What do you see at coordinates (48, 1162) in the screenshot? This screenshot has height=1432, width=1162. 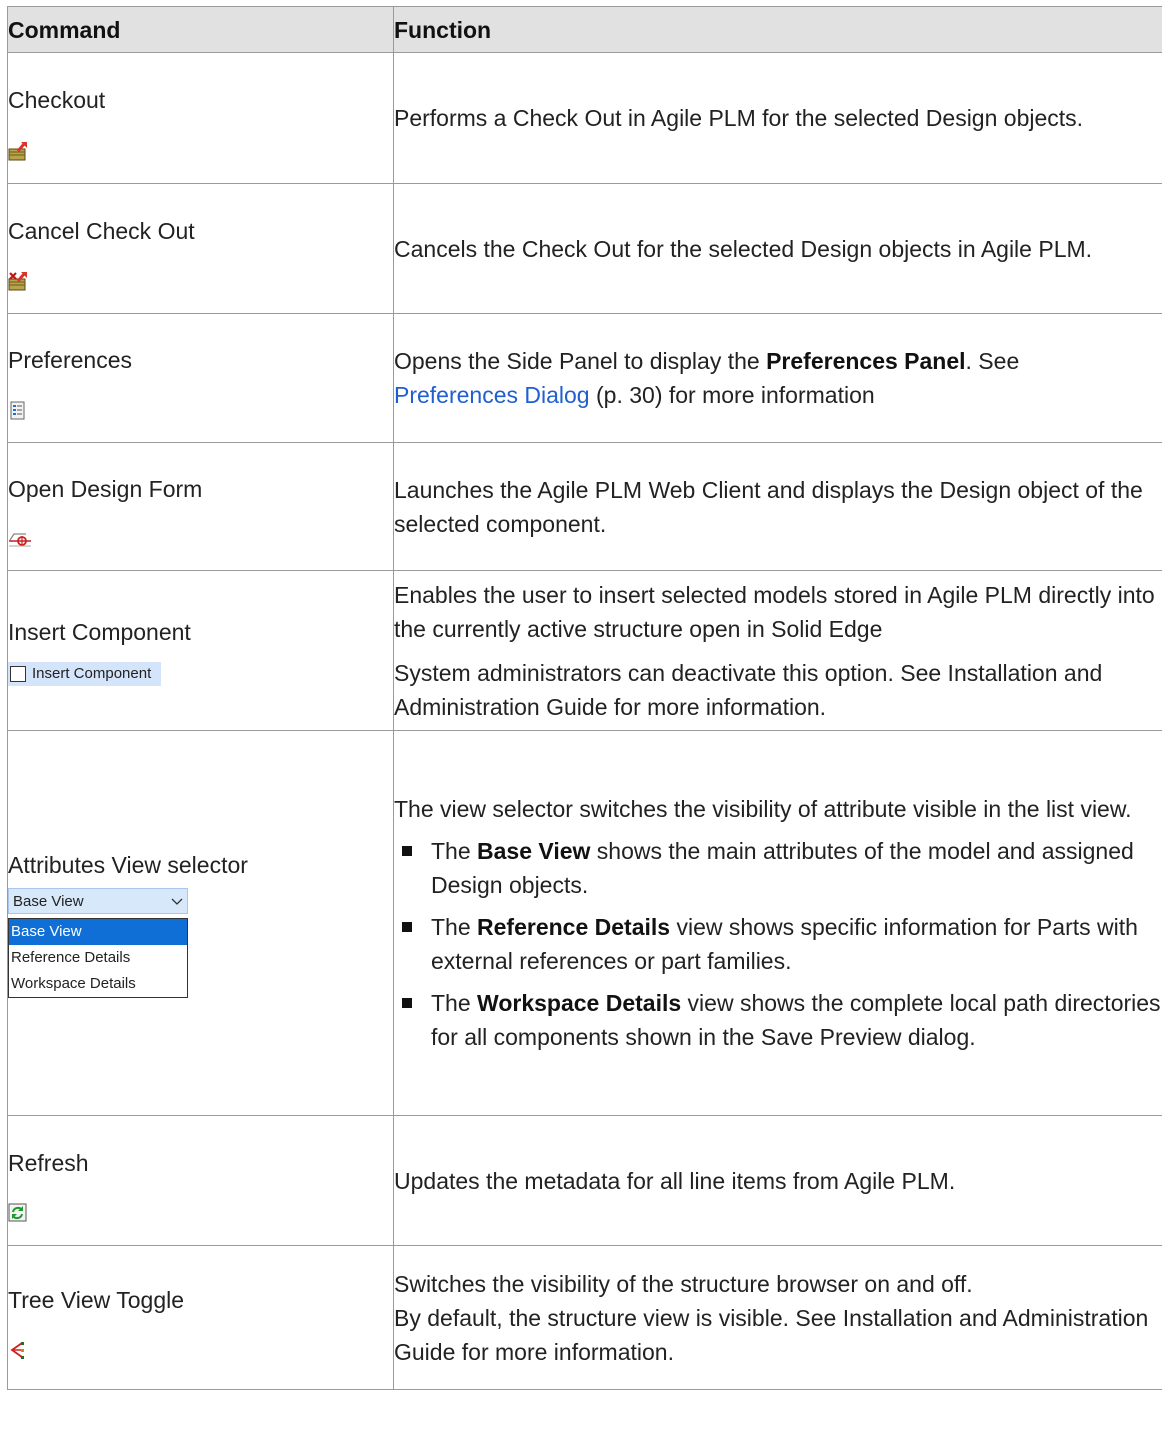 I see `command-name: Refresh` at bounding box center [48, 1162].